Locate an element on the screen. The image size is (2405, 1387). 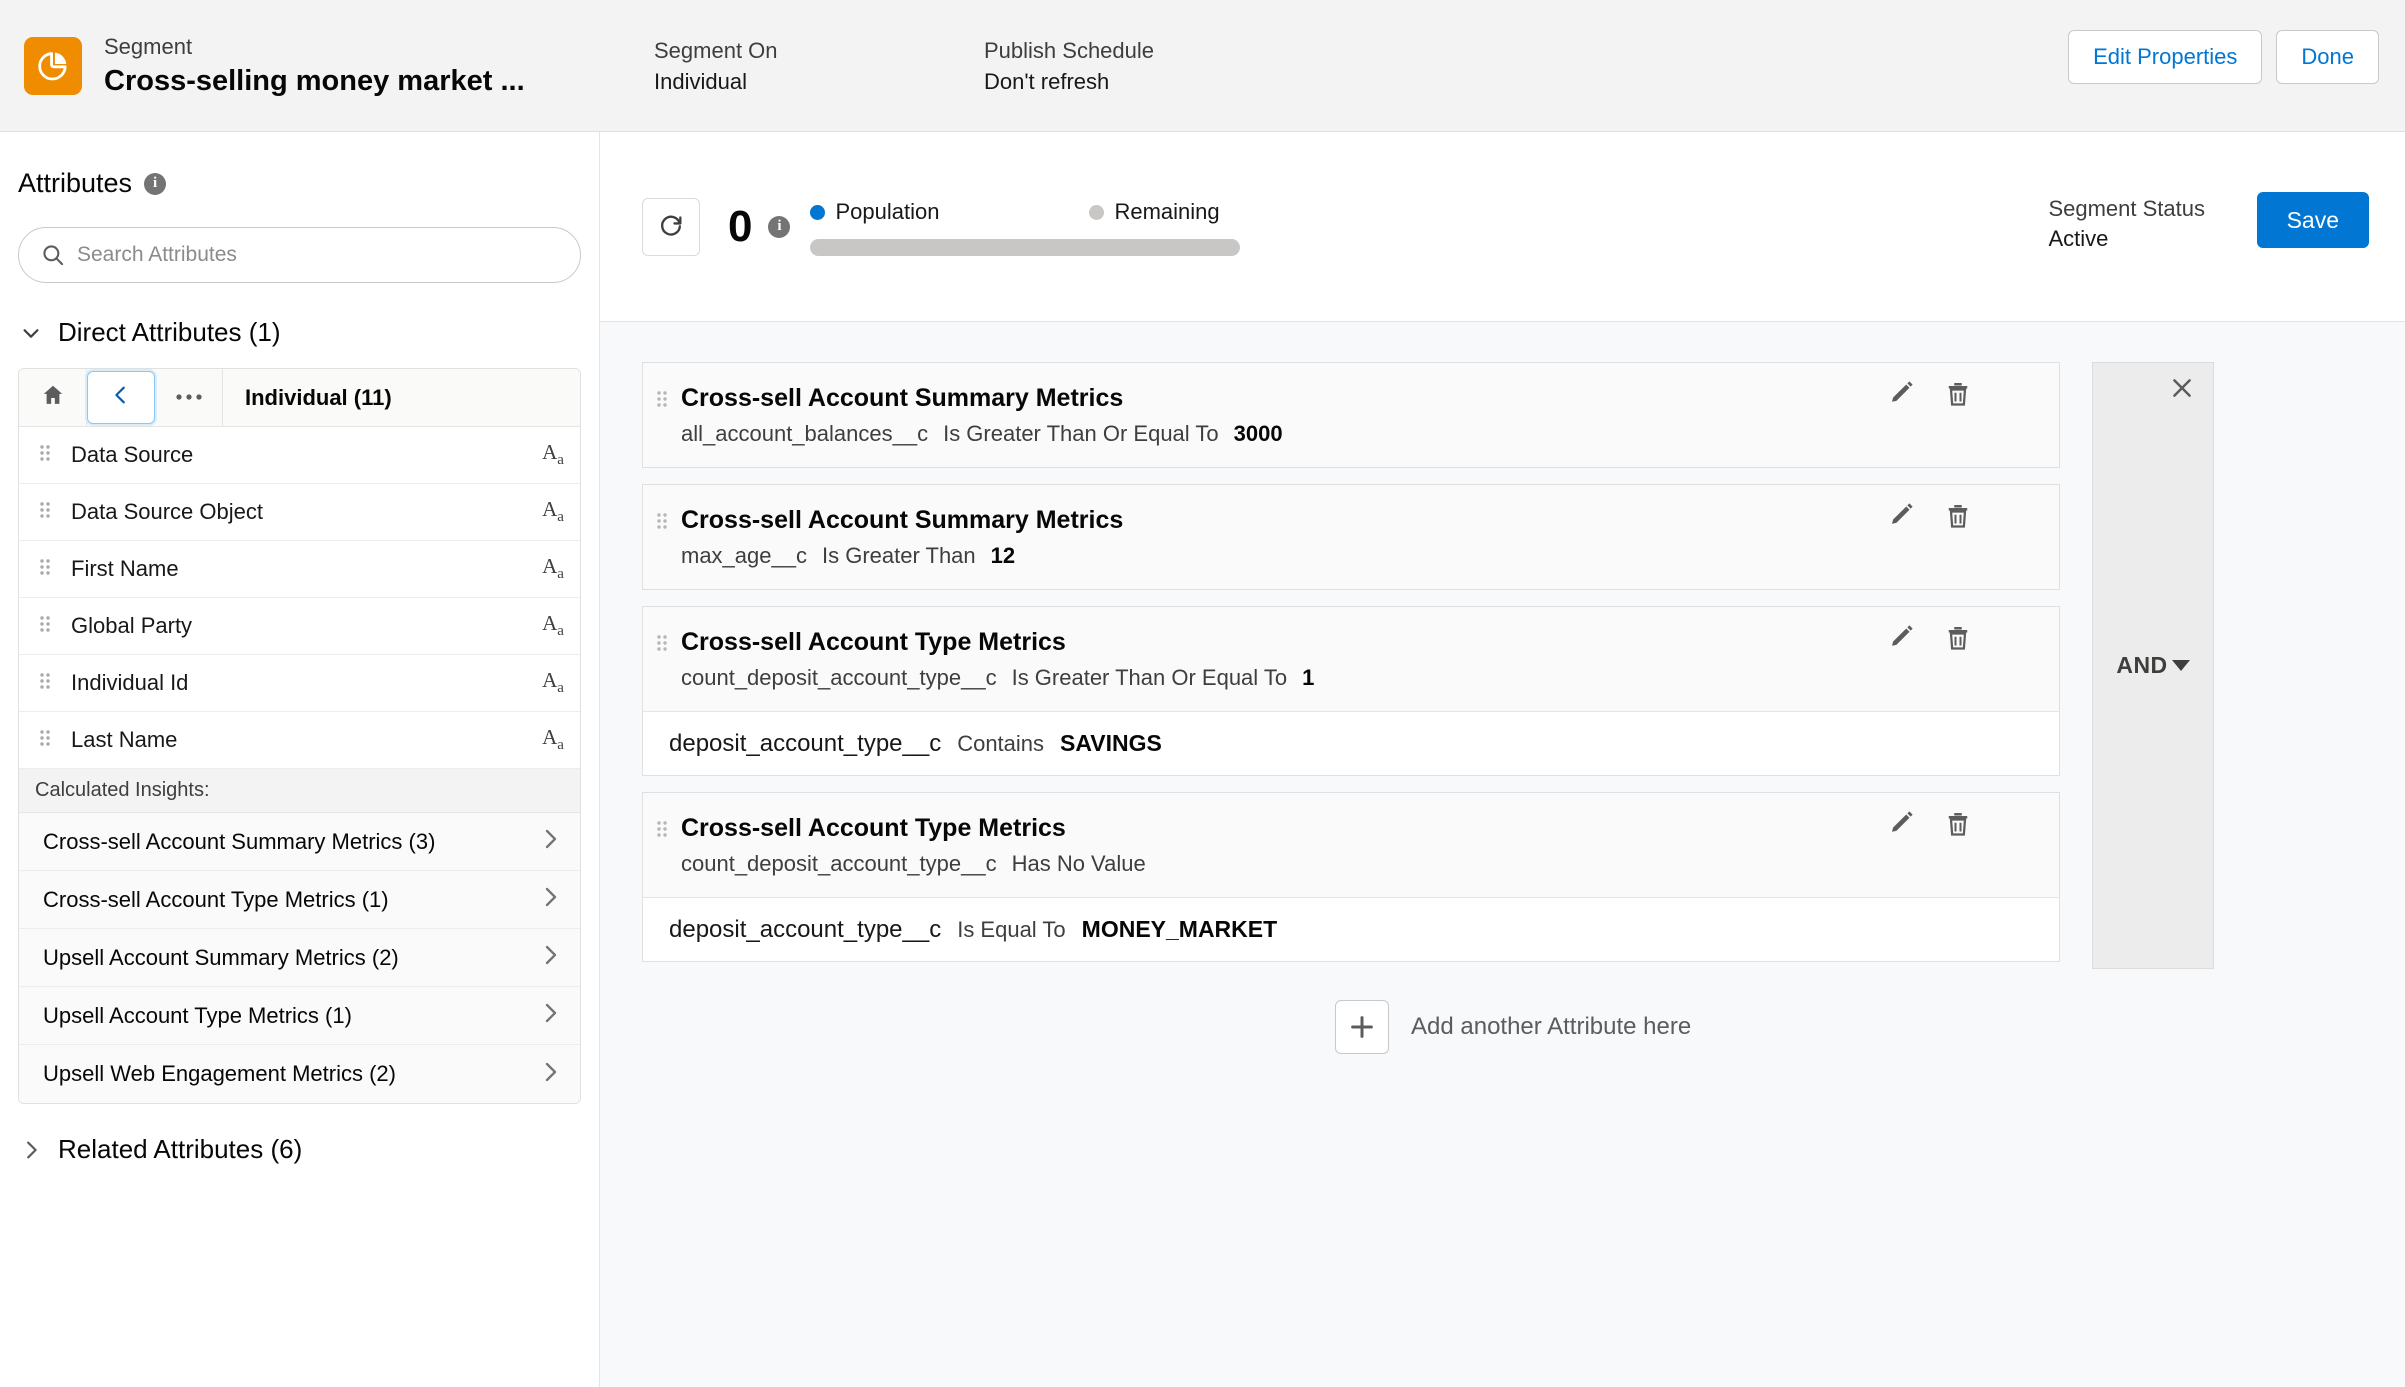
rule-operator: Has No Value is located at coordinates (1078, 863).